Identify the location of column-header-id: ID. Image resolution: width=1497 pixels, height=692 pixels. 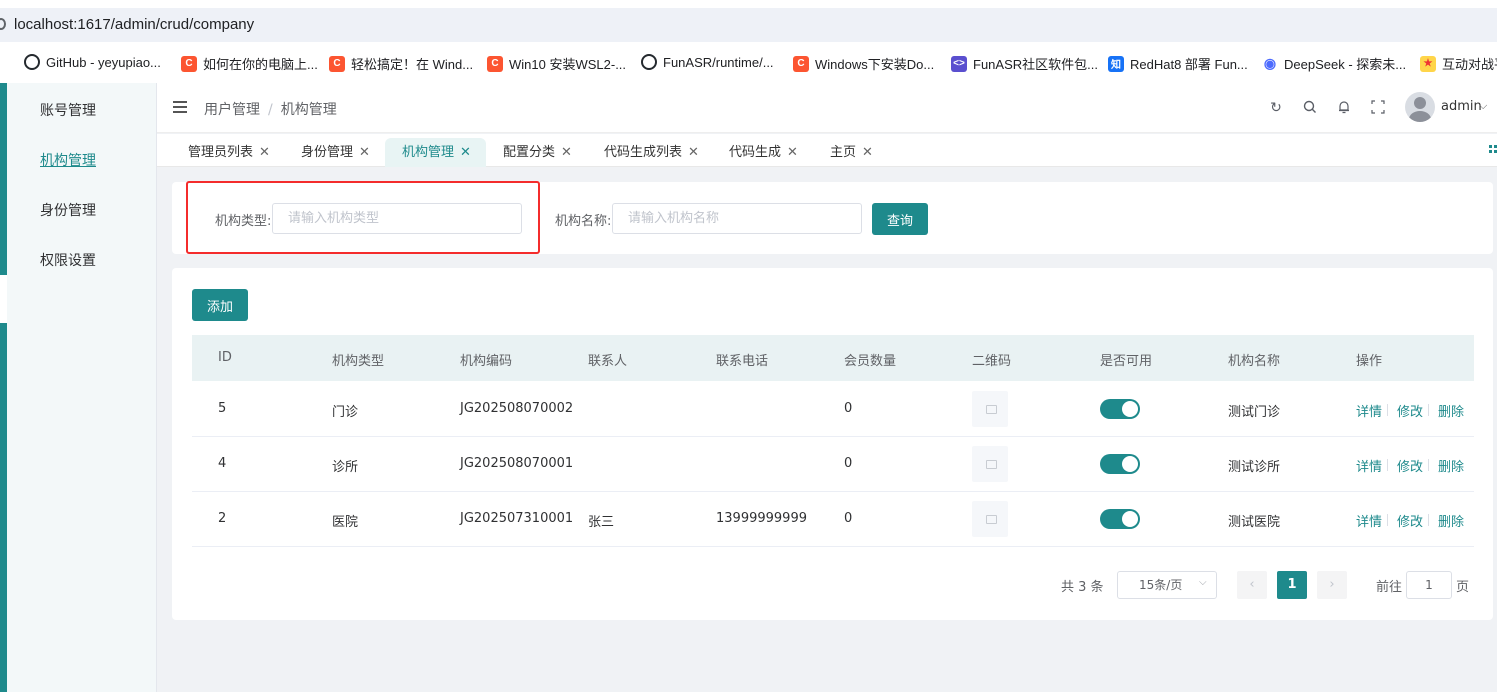
(225, 357).